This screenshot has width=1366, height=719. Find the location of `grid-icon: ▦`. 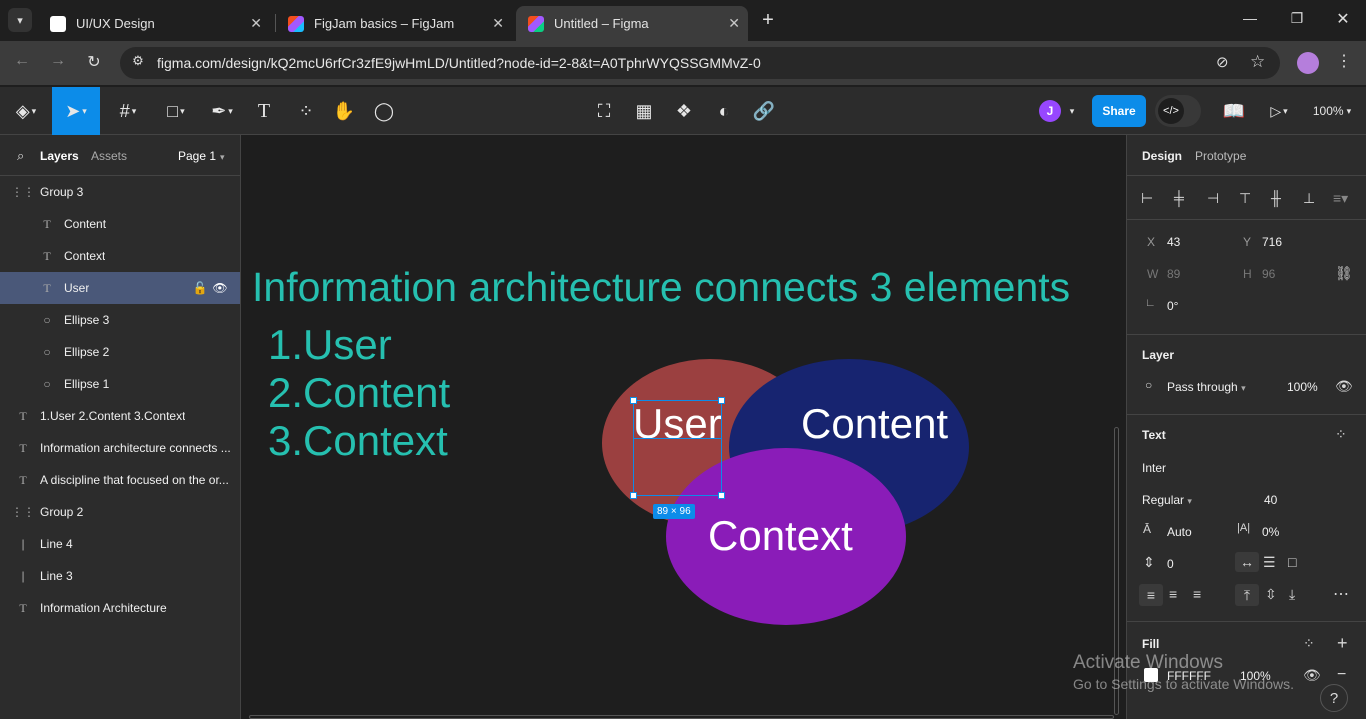

grid-icon: ▦ is located at coordinates (644, 111).